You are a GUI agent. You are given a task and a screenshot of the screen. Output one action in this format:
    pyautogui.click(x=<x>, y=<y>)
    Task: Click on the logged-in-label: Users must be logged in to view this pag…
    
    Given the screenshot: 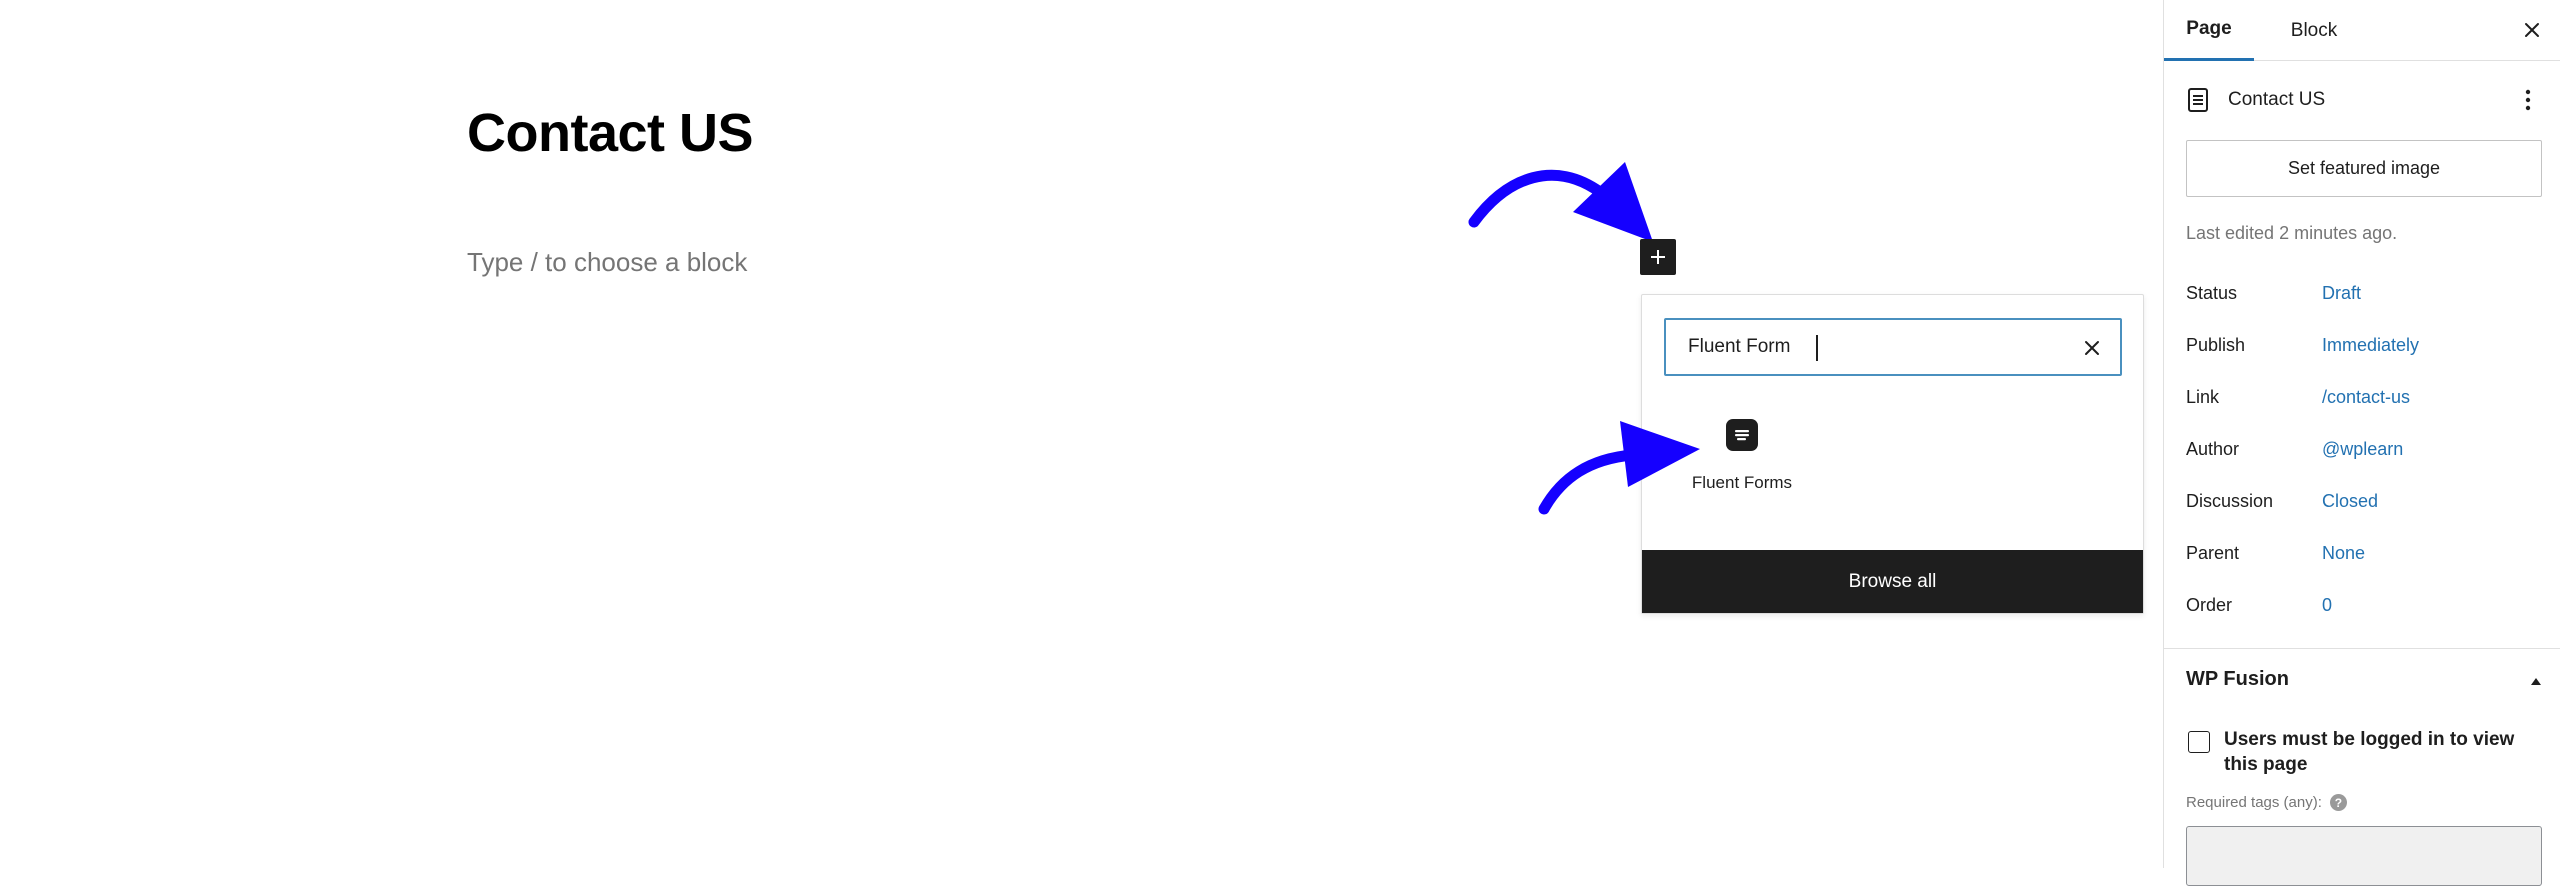 What is the action you would take?
    pyautogui.click(x=2379, y=752)
    